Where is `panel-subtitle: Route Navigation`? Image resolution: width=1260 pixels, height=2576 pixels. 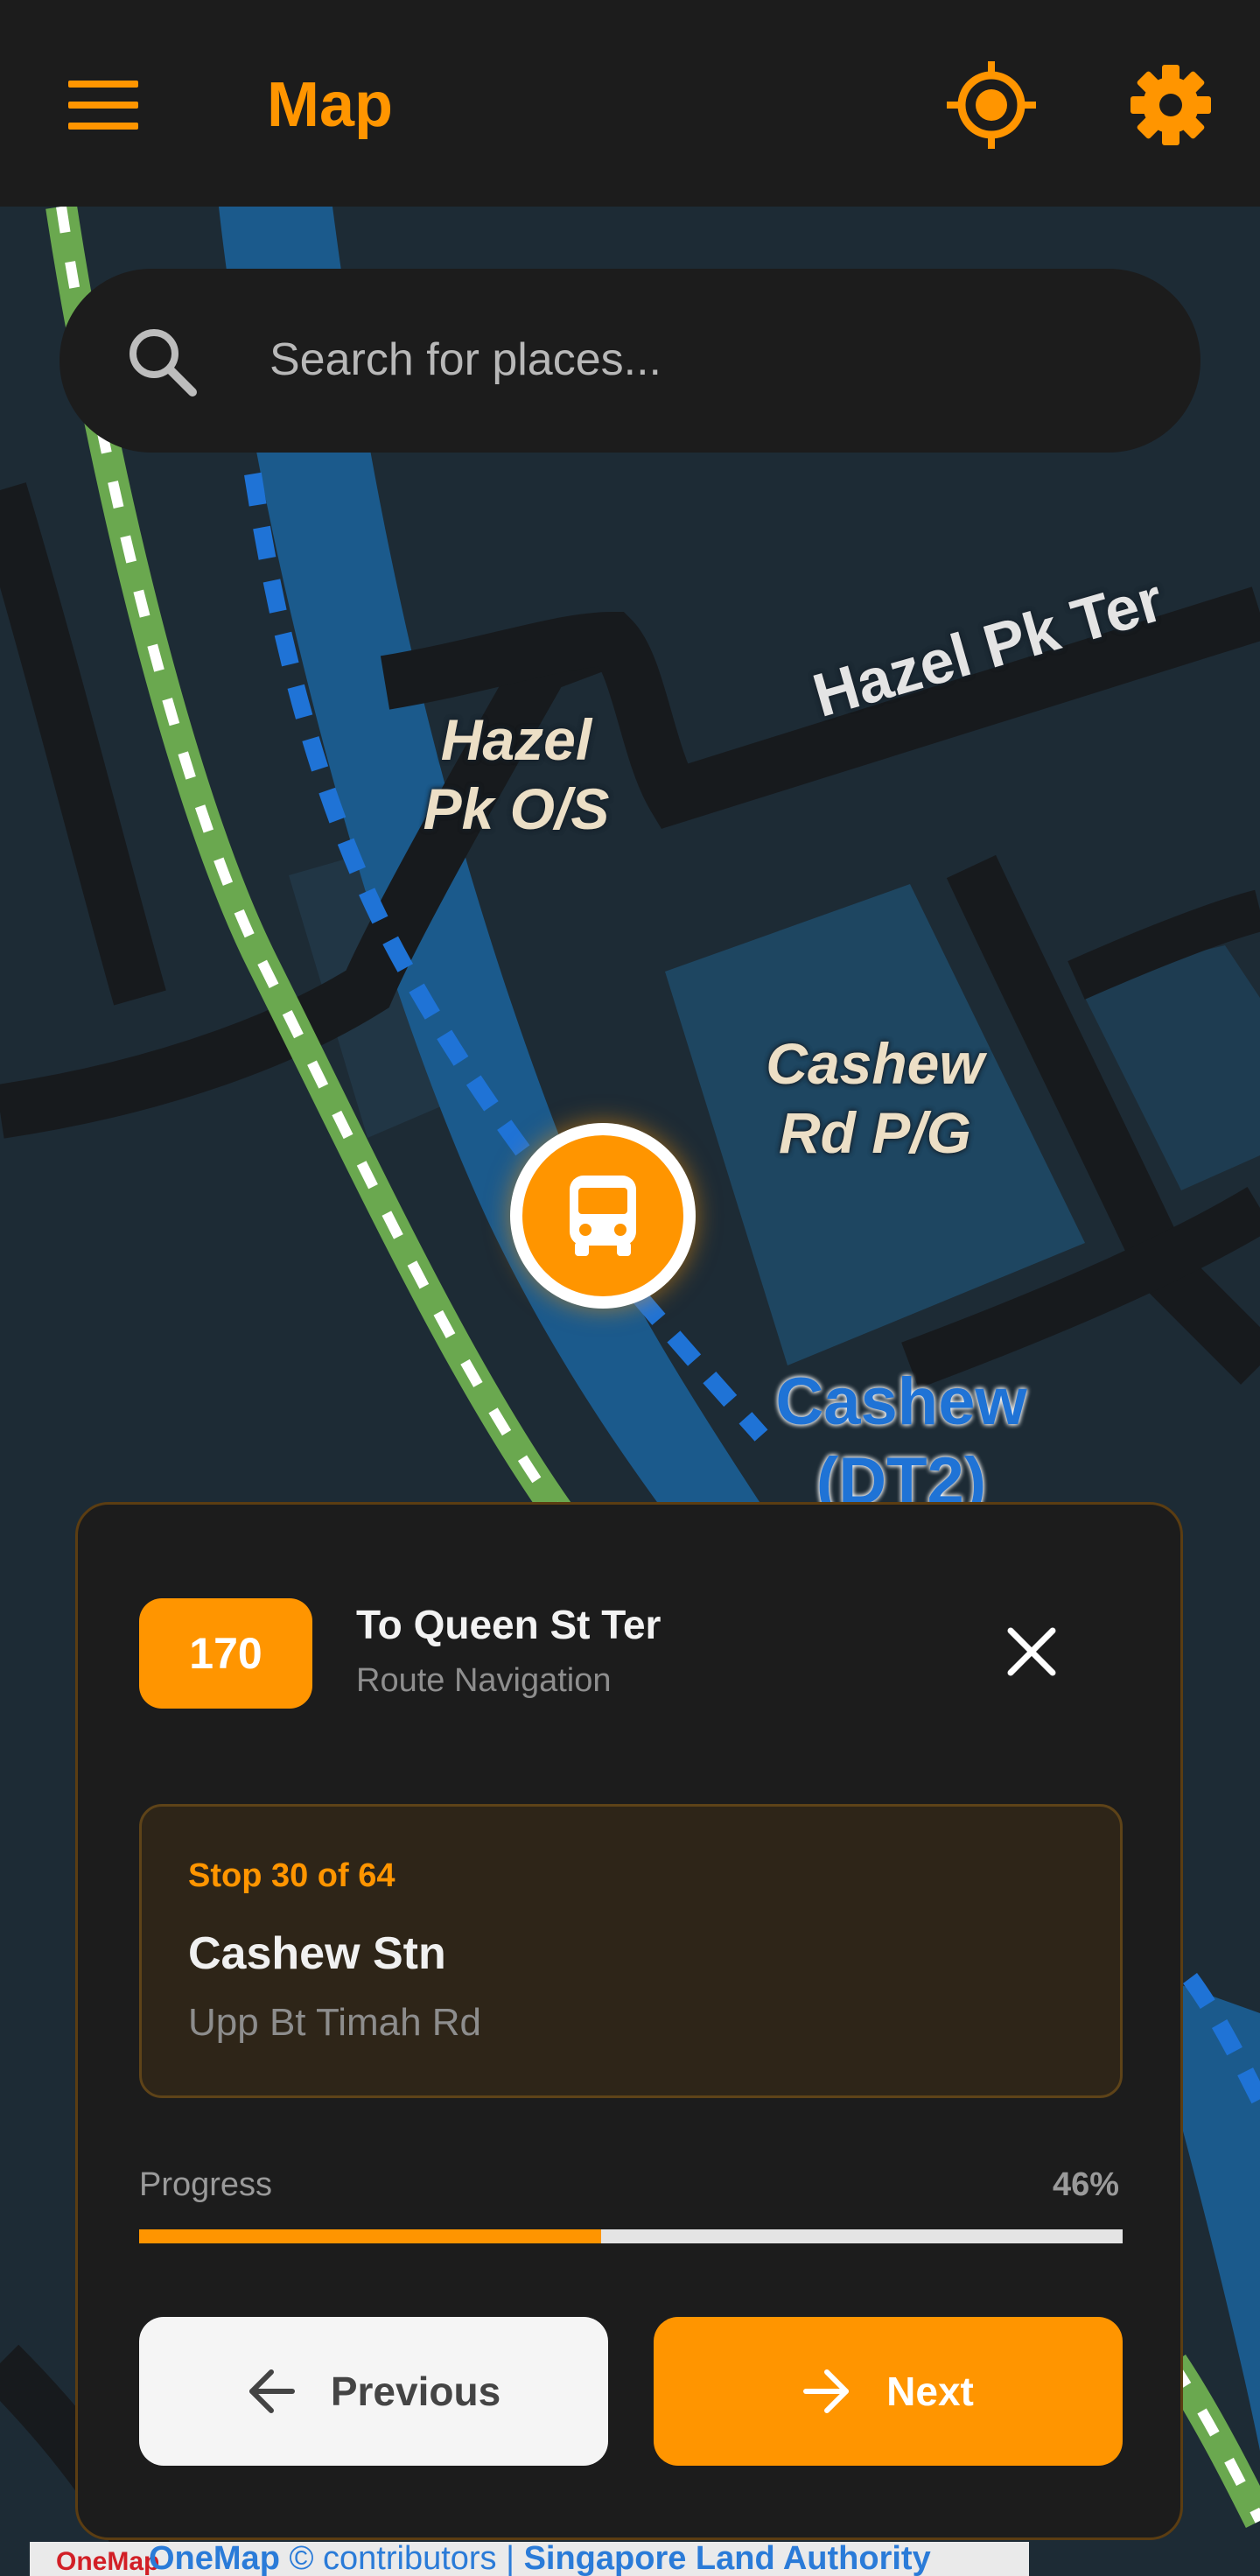
panel-subtitle: Route Navigation is located at coordinates (484, 1680).